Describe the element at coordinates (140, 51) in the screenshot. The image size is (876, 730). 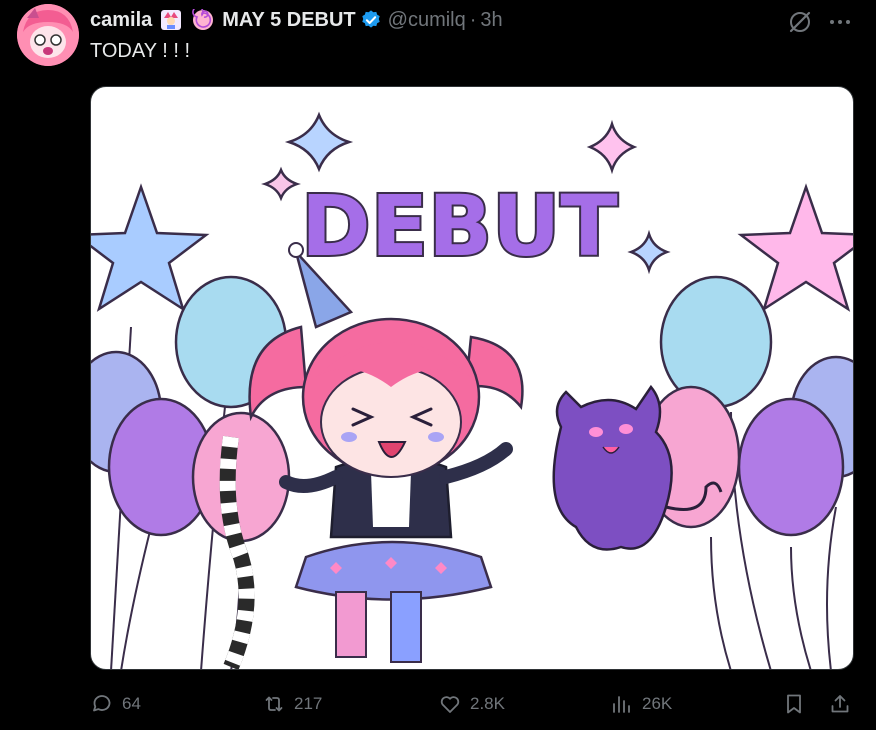
I see `tweet-text: TODAY ! ! !` at that location.